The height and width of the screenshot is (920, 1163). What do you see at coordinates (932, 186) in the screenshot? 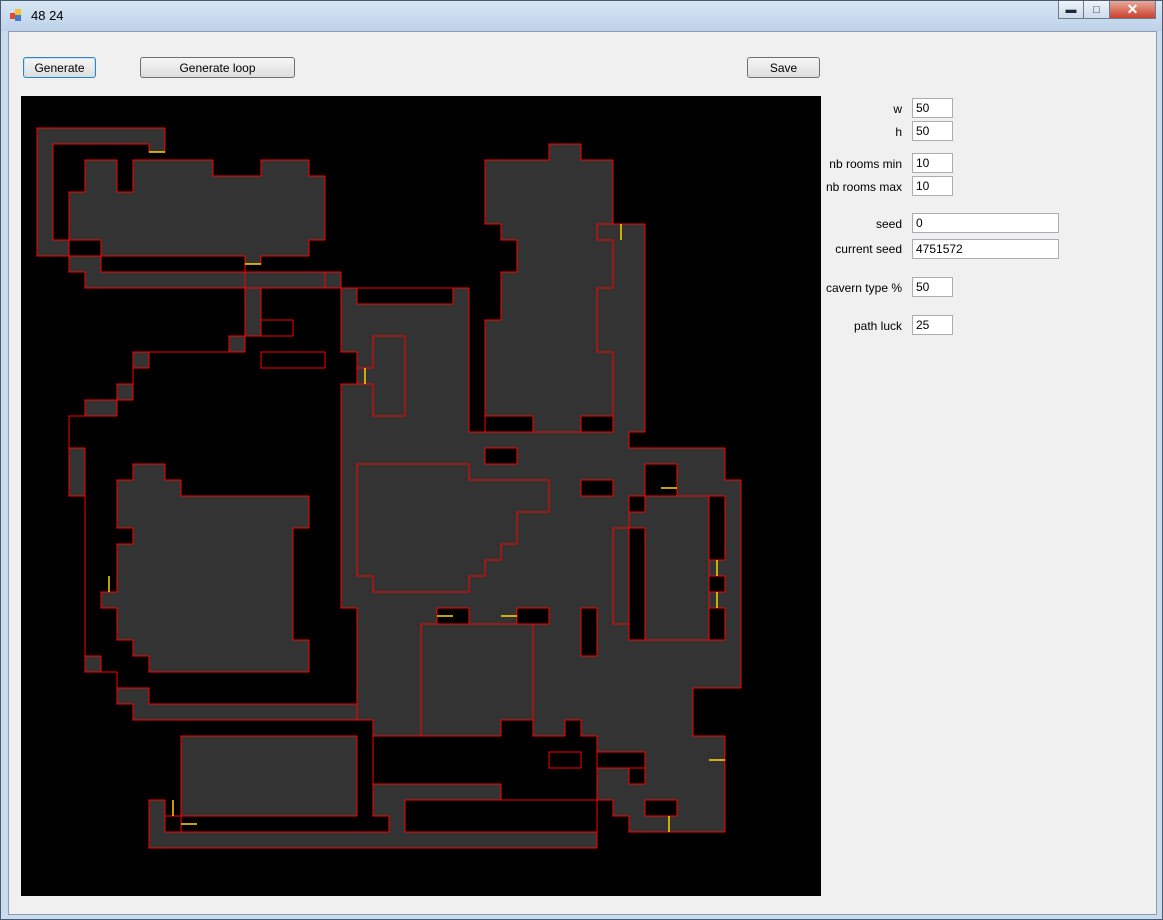
I see `rooms-max-input` at bounding box center [932, 186].